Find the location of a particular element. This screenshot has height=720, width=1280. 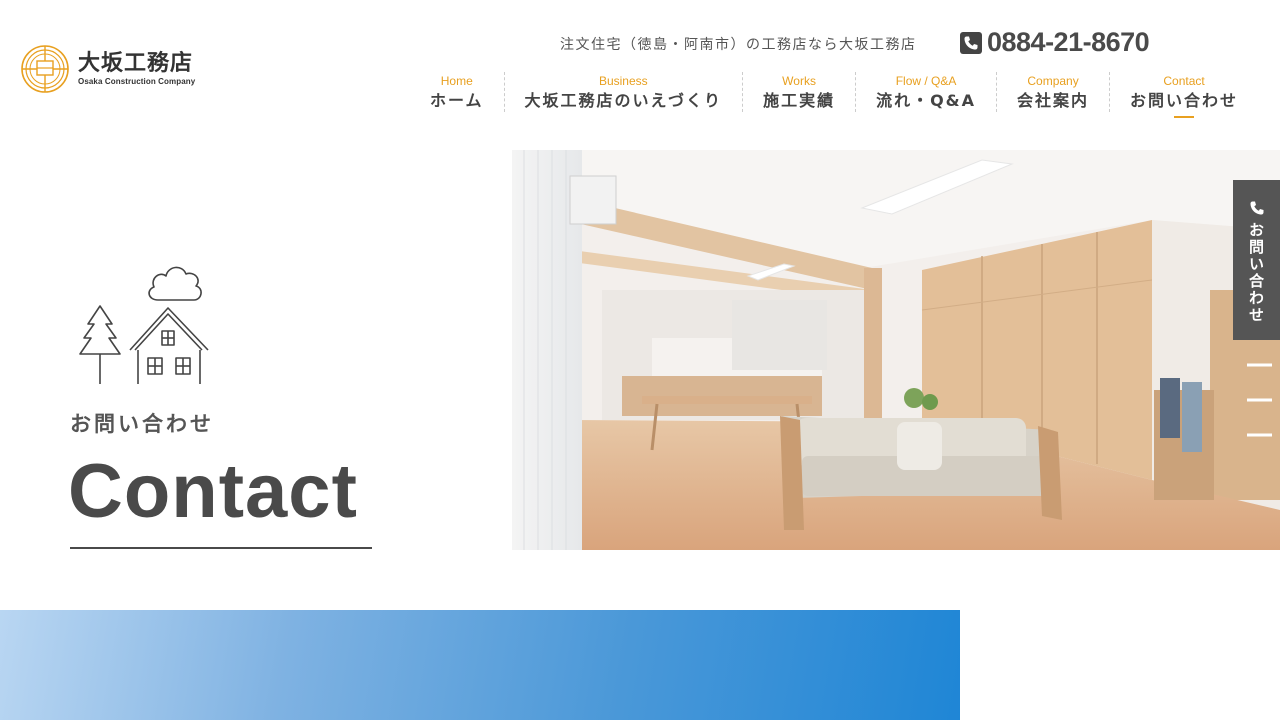

nav-item-business: Business 大坂工務店のいえづくり is located at coordinates (623, 92).